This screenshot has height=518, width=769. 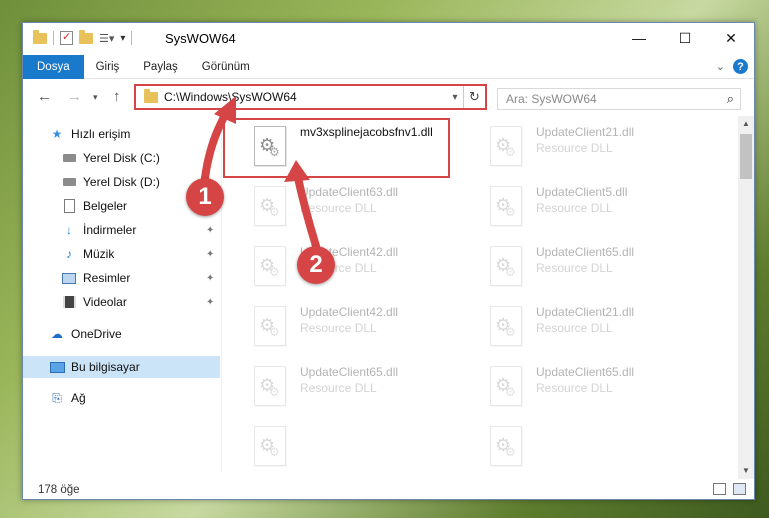 I want to click on tab-view: Görünüm, so click(x=226, y=67).